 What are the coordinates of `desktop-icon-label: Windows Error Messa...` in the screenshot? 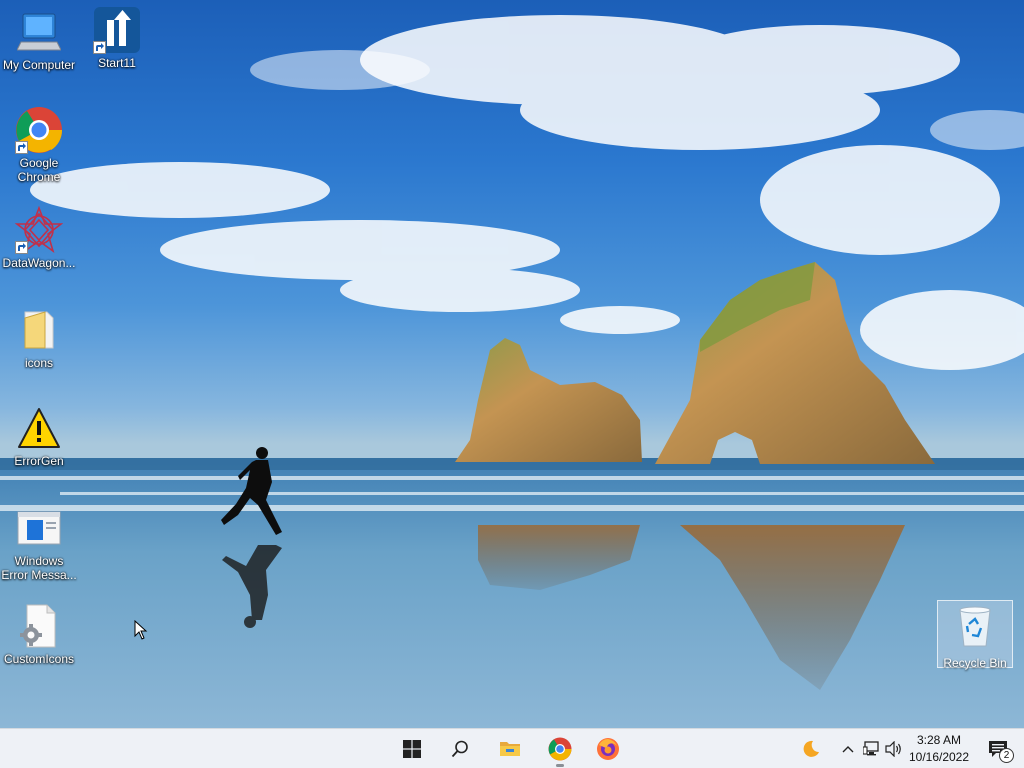 It's located at (39, 568).